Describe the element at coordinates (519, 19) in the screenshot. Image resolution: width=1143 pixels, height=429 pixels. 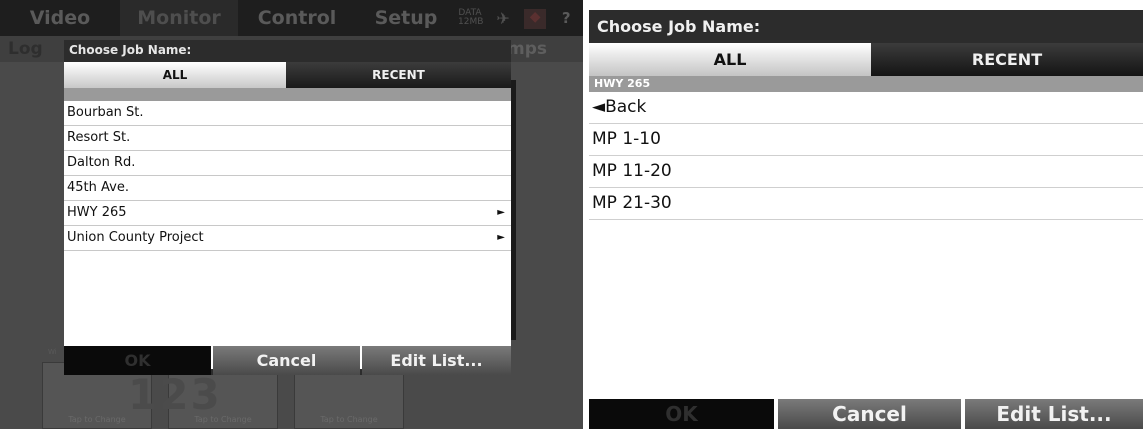
I see `status-icons: DATA 12MB ✈ ◆ ?` at that location.